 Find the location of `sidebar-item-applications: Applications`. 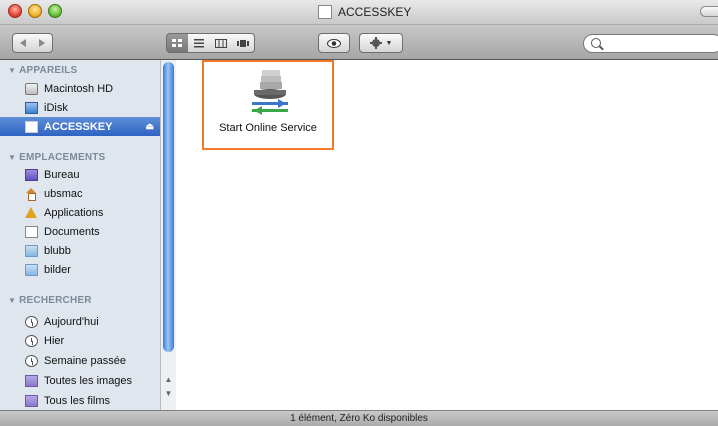

sidebar-item-applications: Applications is located at coordinates (80, 213).